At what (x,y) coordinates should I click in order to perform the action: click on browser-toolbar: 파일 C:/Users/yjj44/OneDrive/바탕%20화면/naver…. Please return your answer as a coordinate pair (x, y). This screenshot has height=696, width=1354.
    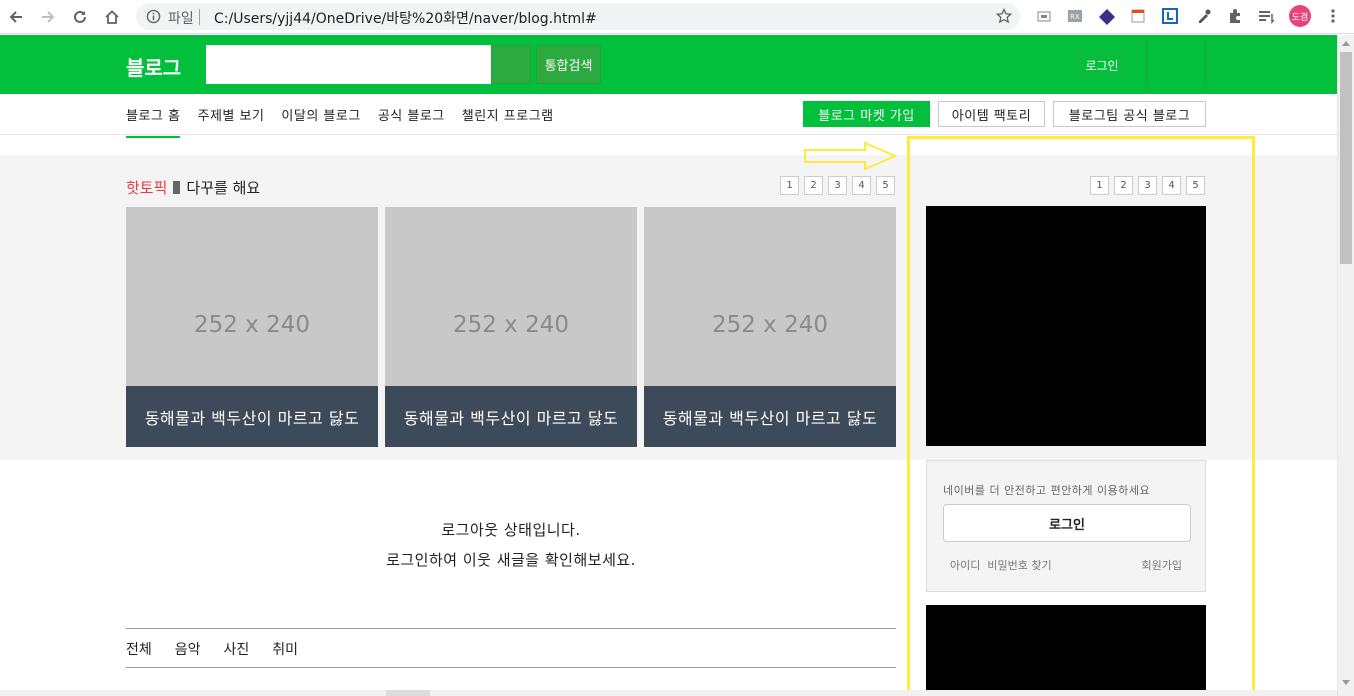
    Looking at the image, I should click on (677, 17).